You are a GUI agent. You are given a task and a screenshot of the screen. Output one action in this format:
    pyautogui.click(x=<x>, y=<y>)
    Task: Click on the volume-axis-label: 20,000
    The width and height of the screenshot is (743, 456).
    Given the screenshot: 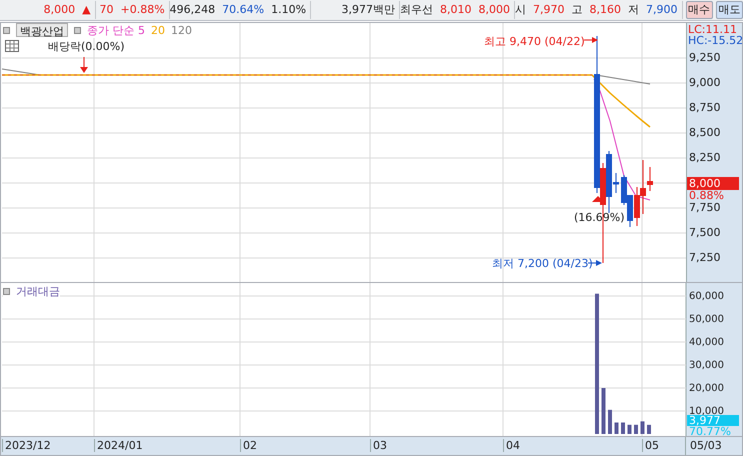 What is the action you would take?
    pyautogui.click(x=706, y=388)
    